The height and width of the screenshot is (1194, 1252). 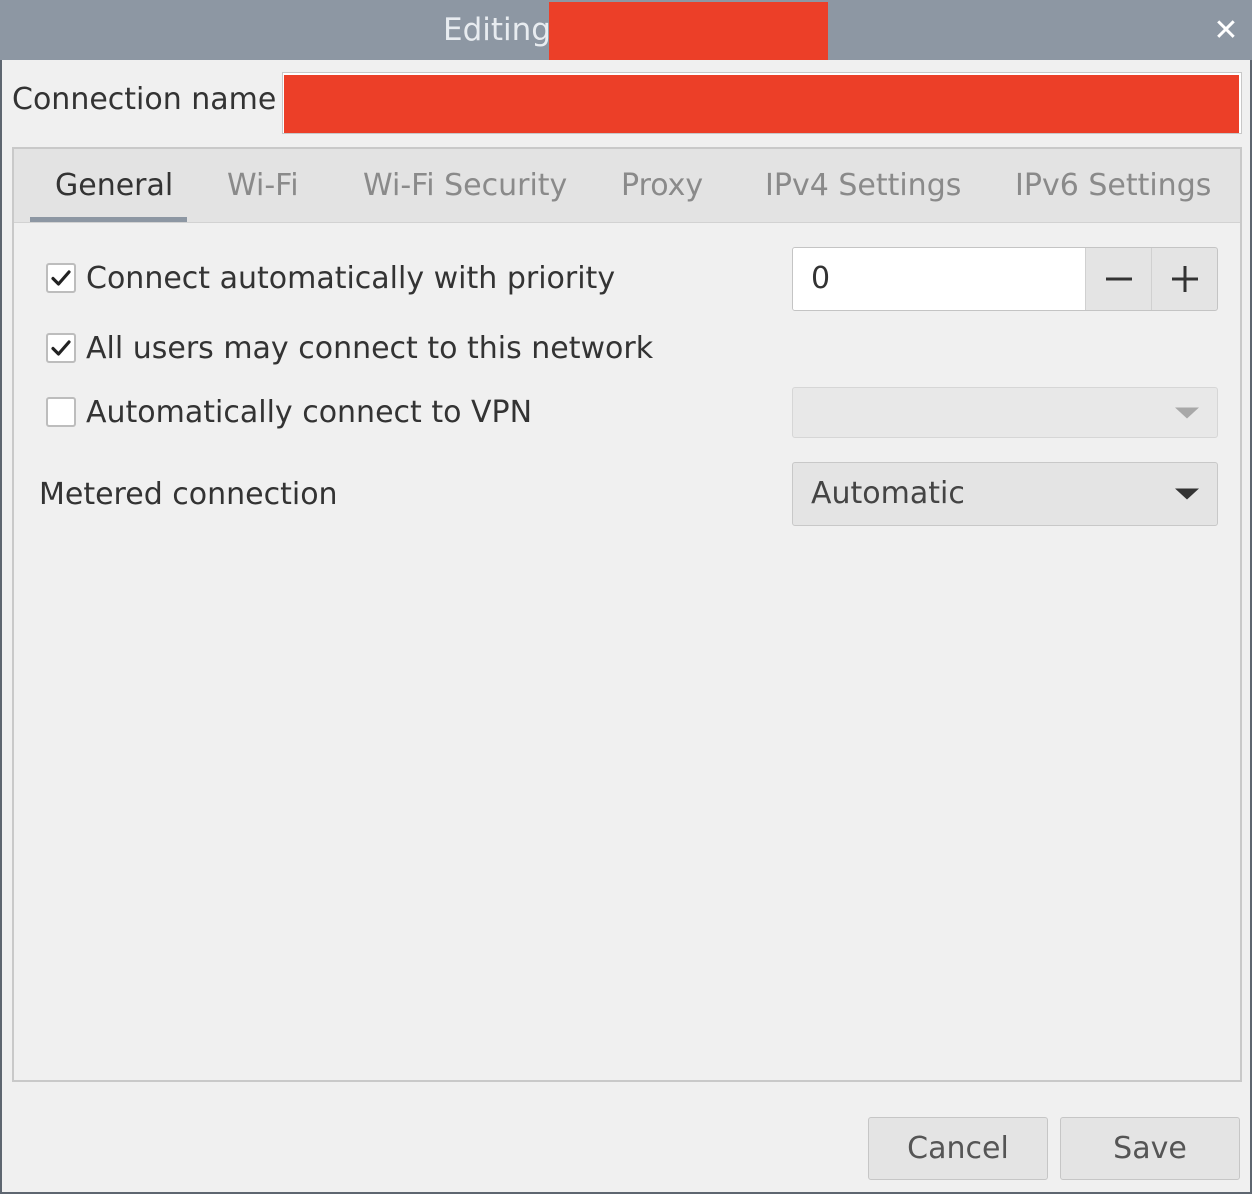 What do you see at coordinates (863, 186) in the screenshot?
I see `tab-ipv4-settings: IPv4 Settings` at bounding box center [863, 186].